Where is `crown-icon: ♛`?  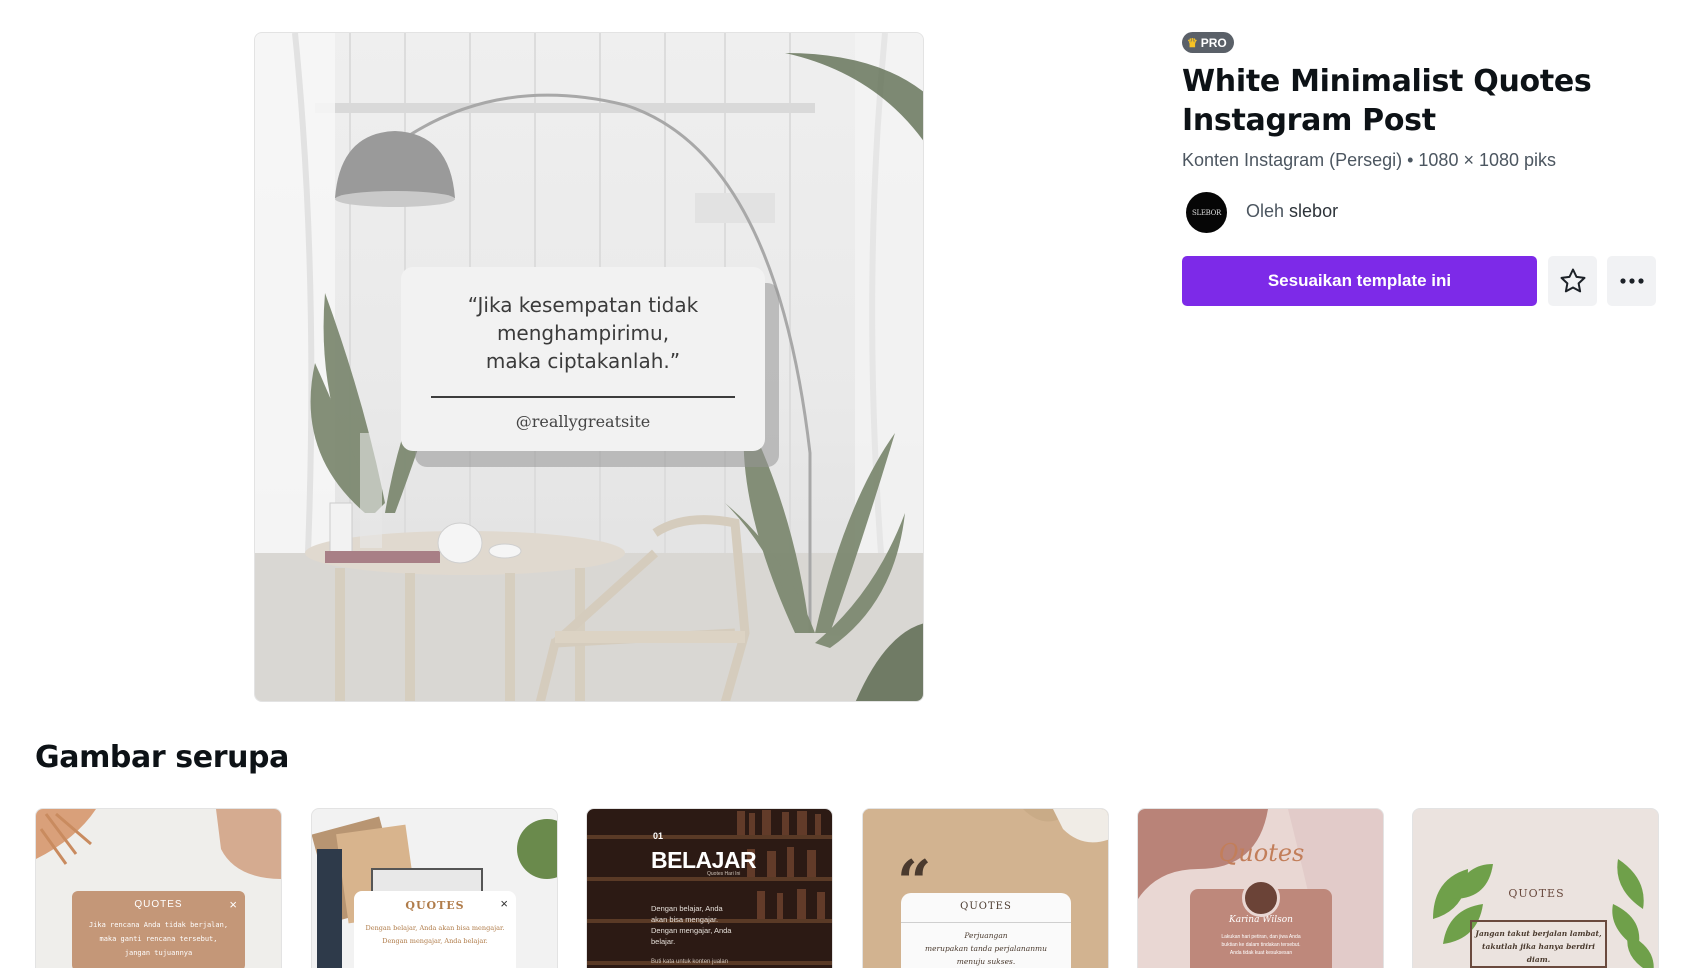 crown-icon: ♛ is located at coordinates (1192, 42).